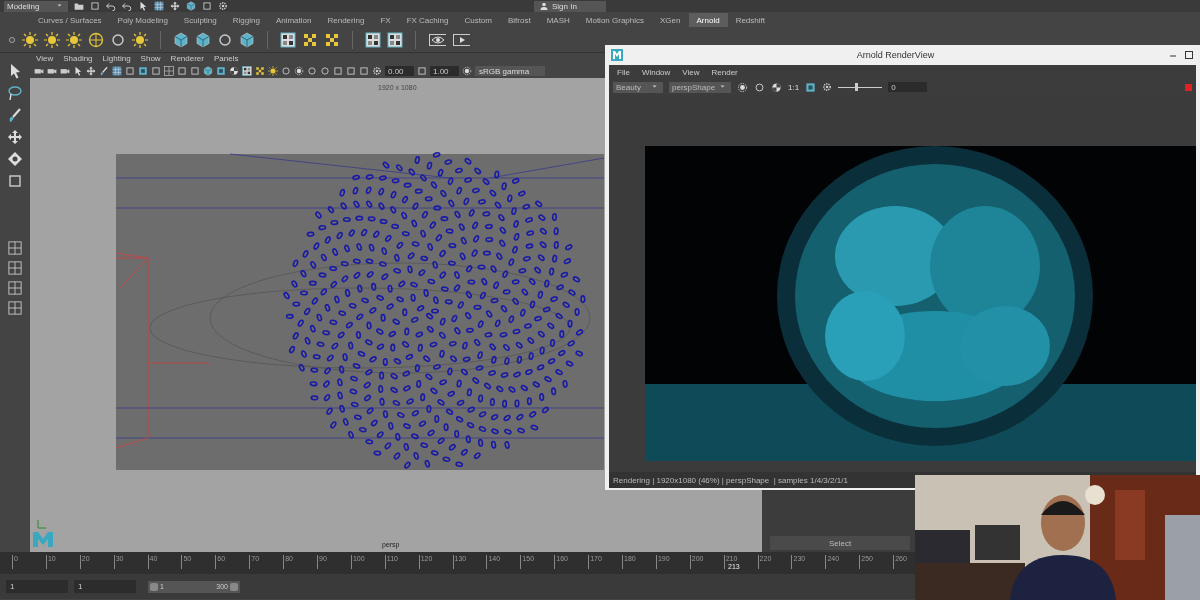  What do you see at coordinates (478, 20) in the screenshot?
I see `shelf-tab: Custom` at bounding box center [478, 20].